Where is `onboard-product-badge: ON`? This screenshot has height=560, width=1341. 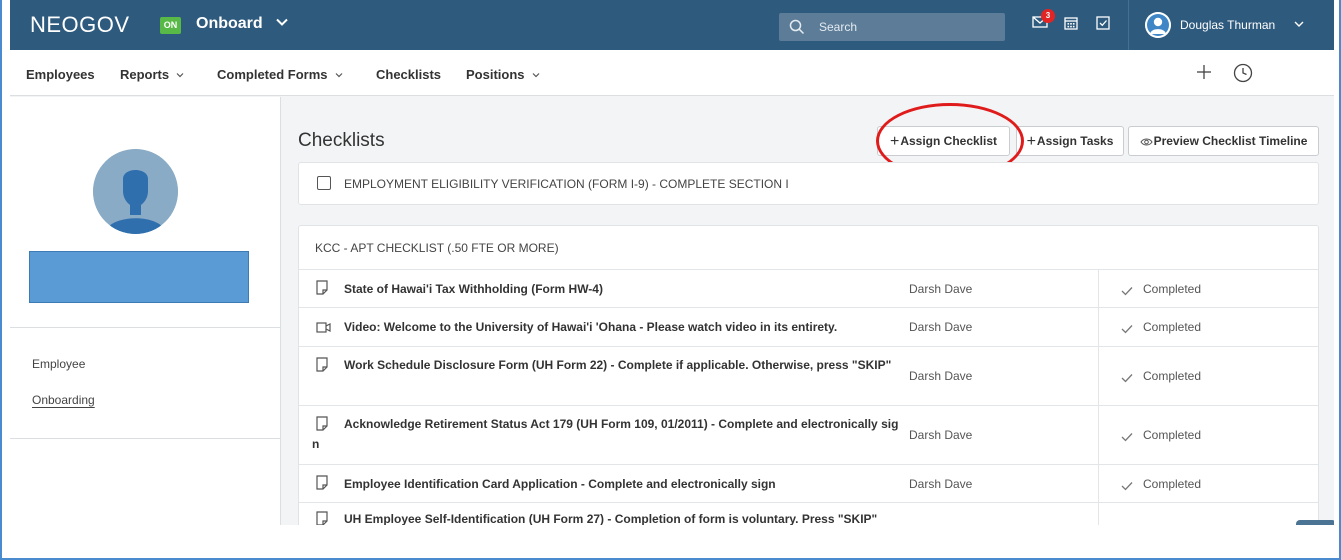
onboard-product-badge: ON is located at coordinates (170, 25).